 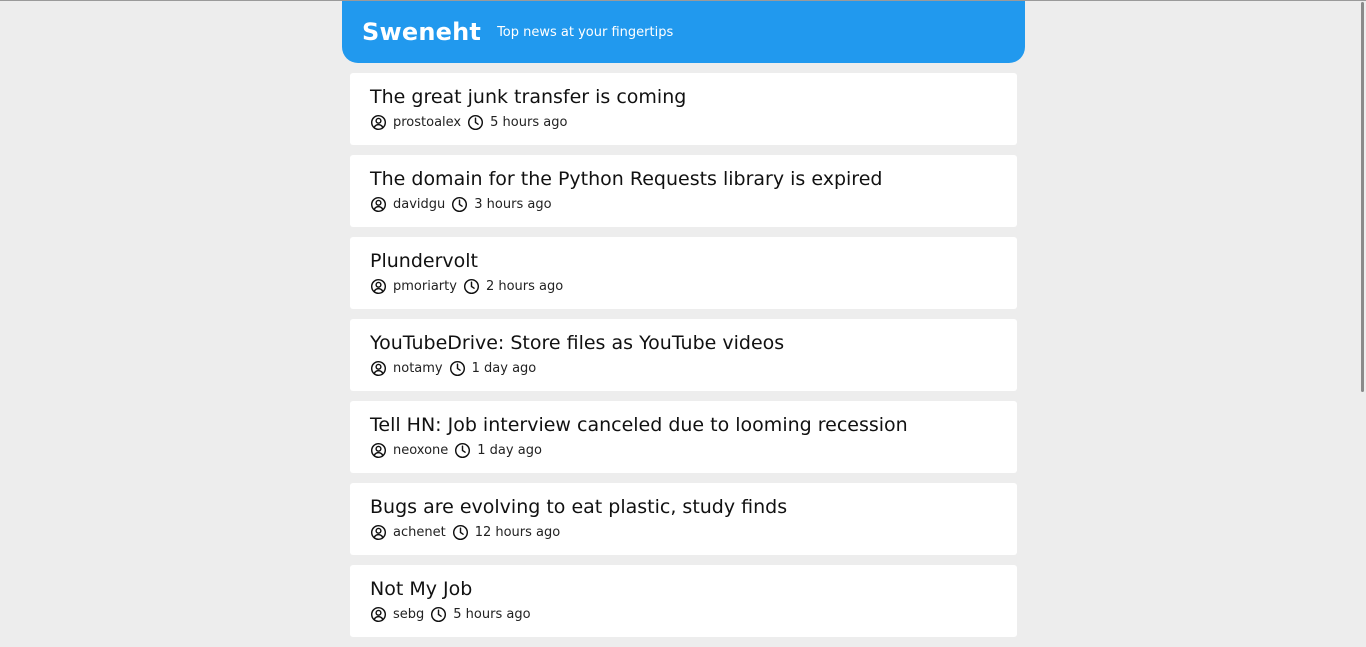 I want to click on story-card: Plundervolt pmoriarty 2 hours ago, so click(x=683, y=273).